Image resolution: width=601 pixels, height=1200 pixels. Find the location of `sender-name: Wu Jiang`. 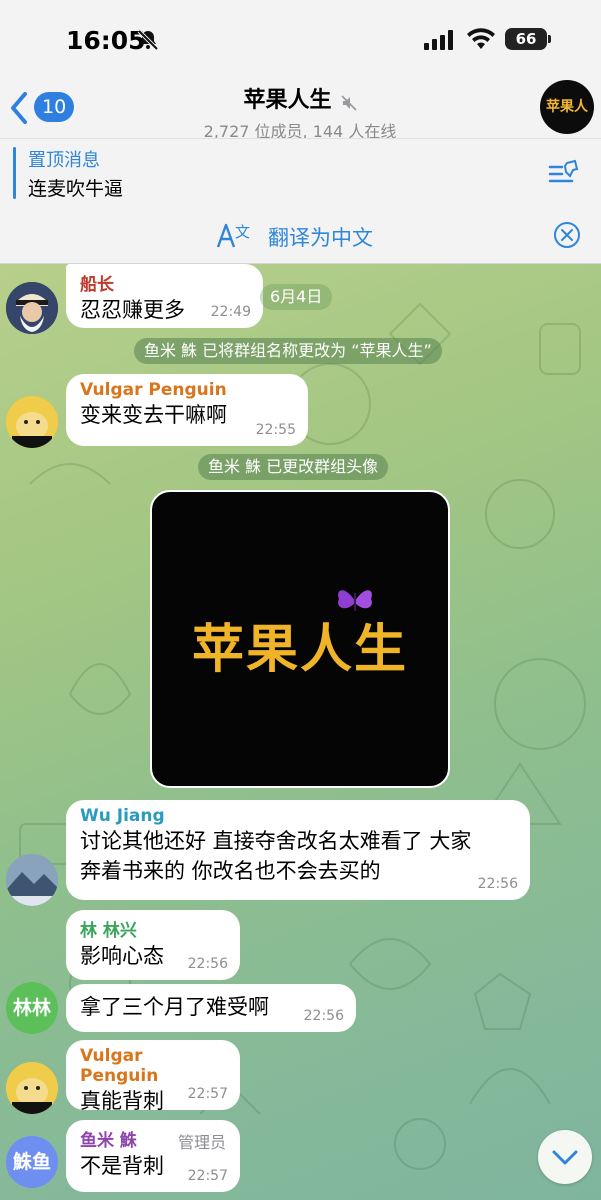

sender-name: Wu Jiang is located at coordinates (298, 816).